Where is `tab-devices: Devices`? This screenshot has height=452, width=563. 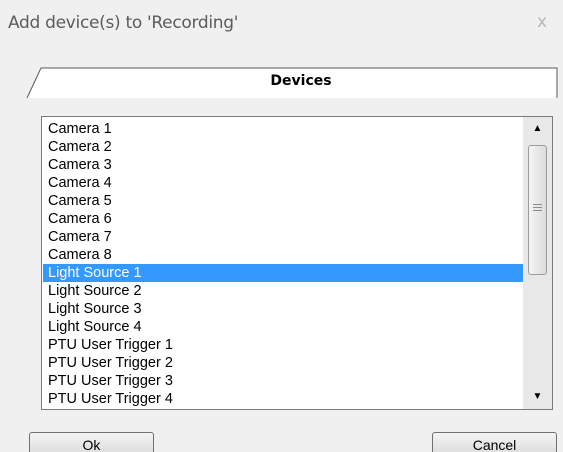 tab-devices: Devices is located at coordinates (301, 81).